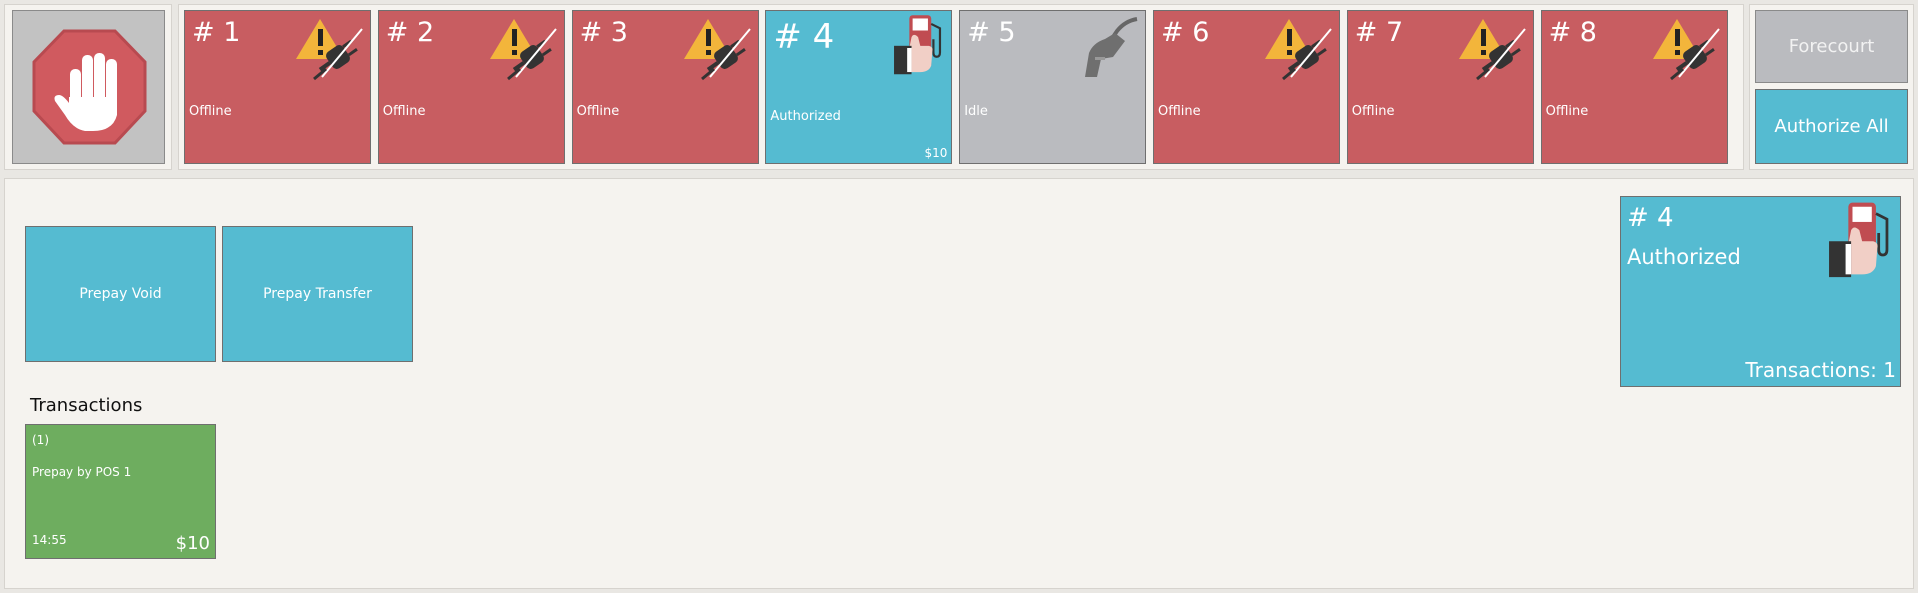 This screenshot has height=593, width=1918. Describe the element at coordinates (1760, 291) in the screenshot. I see `selected-pump-card: # 4 Authorized Transactions: 1` at that location.